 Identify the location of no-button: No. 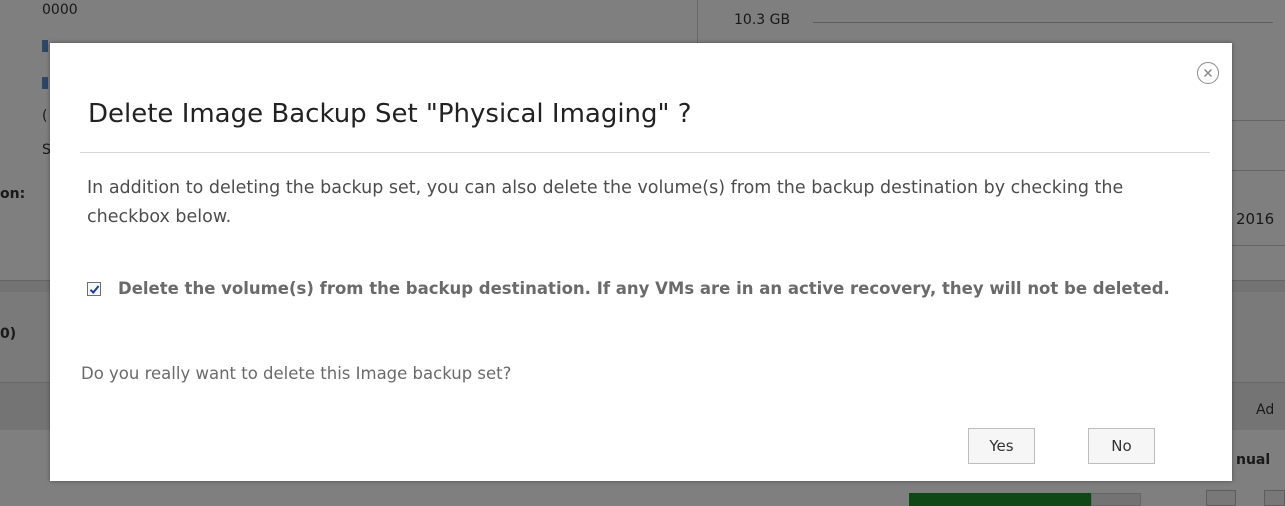
(1121, 446).